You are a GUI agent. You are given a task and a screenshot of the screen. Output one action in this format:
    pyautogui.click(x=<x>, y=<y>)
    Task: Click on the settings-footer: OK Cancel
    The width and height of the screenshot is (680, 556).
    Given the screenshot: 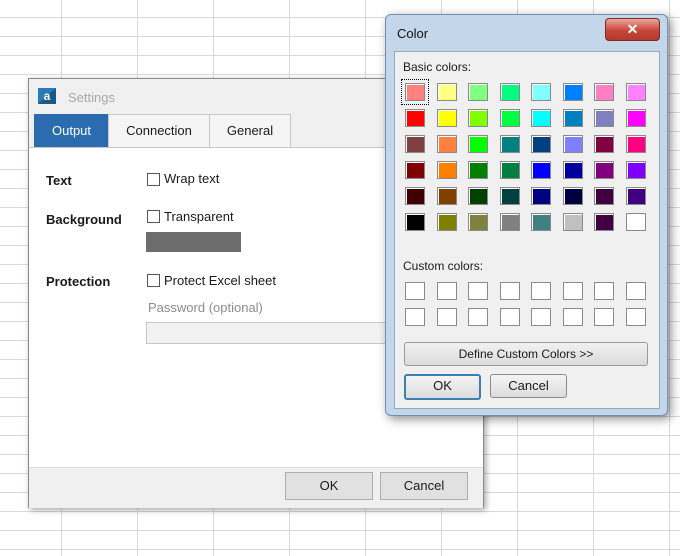 What is the action you would take?
    pyautogui.click(x=256, y=487)
    